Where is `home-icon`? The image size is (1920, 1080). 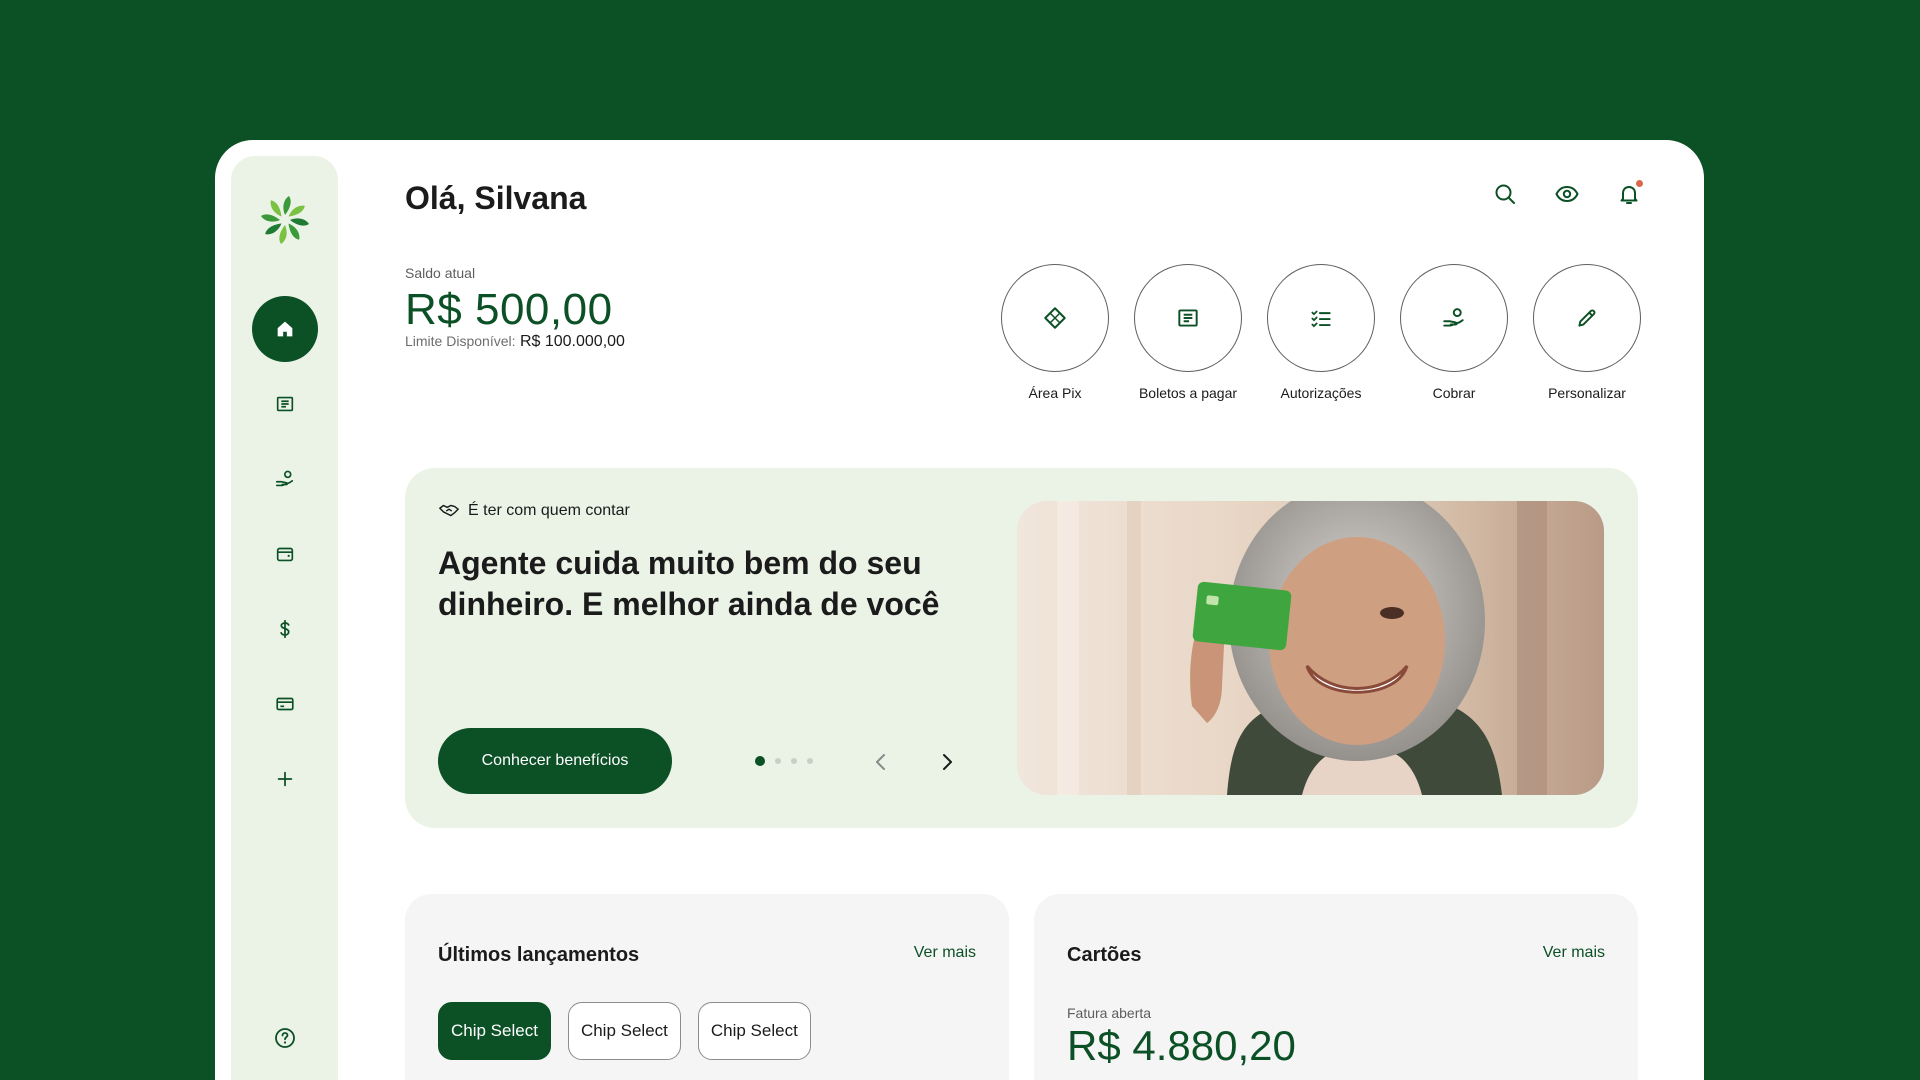 home-icon is located at coordinates (284, 329).